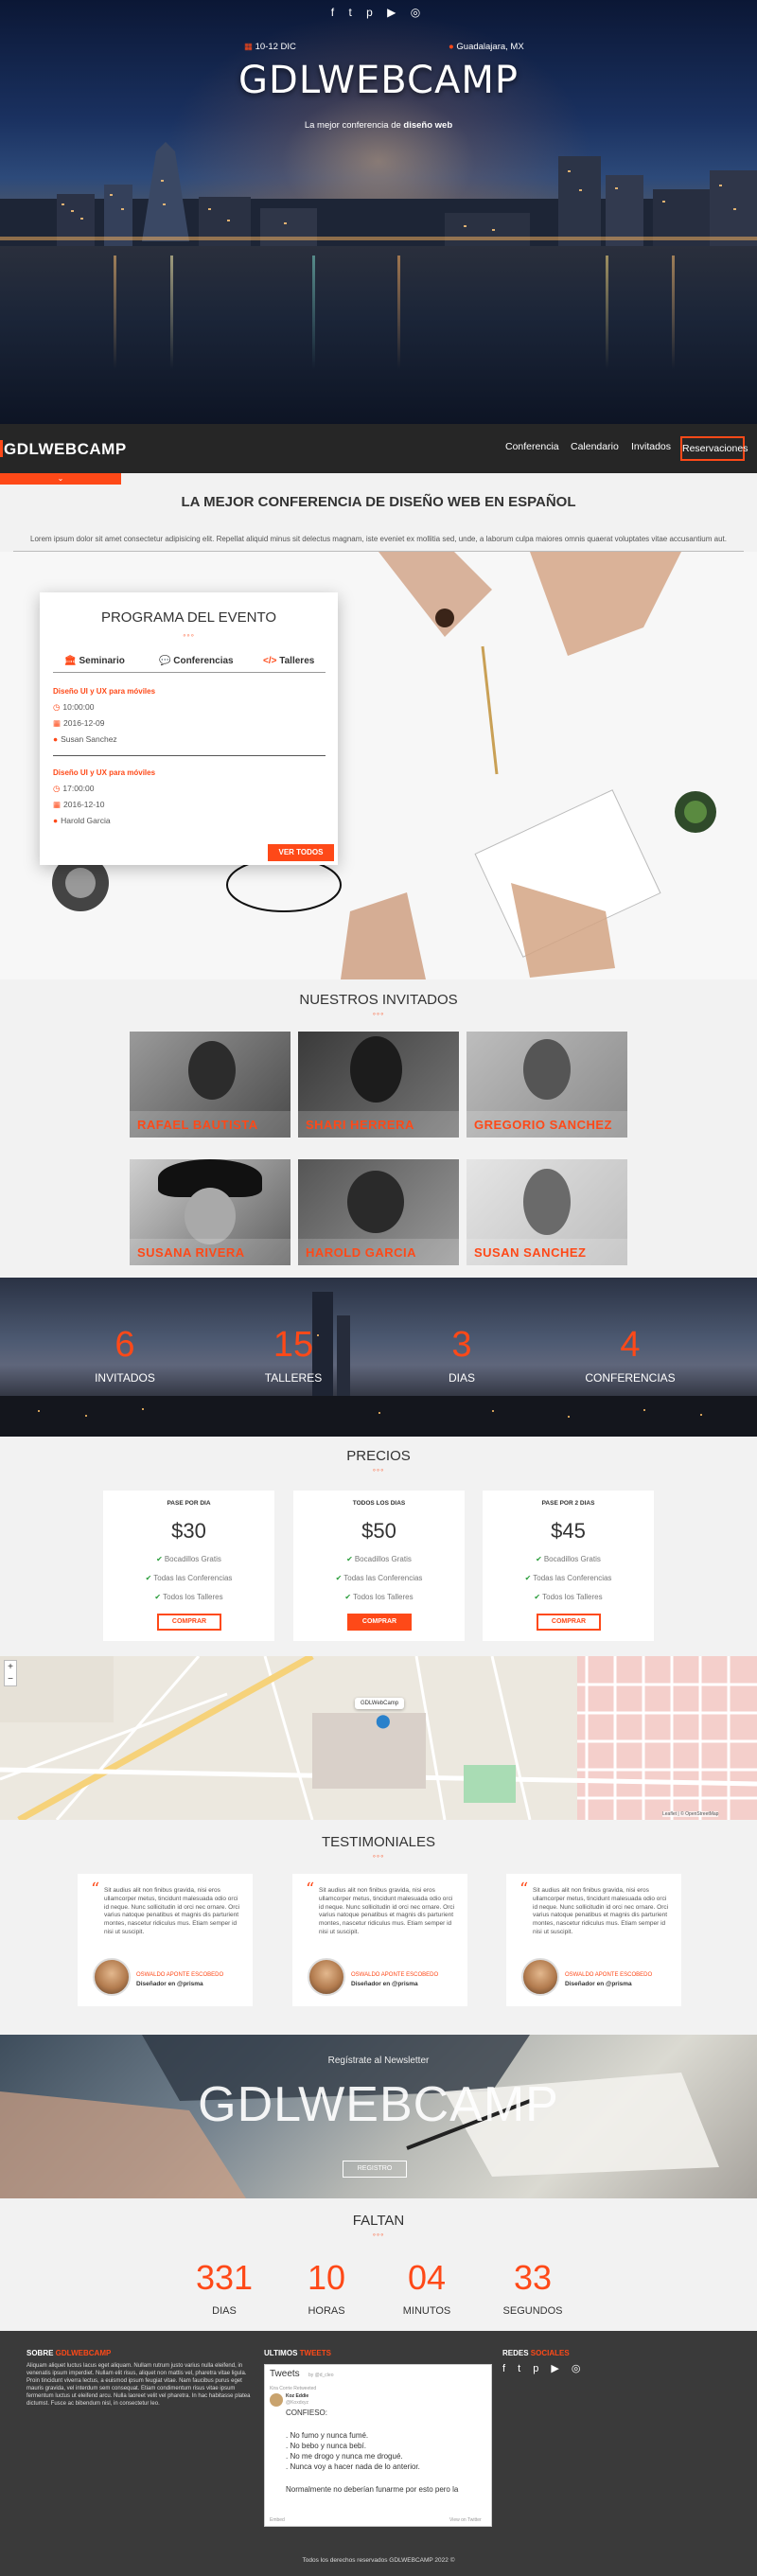 The height and width of the screenshot is (2576, 757). Describe the element at coordinates (95, 661) in the screenshot. I see `tab-seminario: 🏛 Seminario` at that location.